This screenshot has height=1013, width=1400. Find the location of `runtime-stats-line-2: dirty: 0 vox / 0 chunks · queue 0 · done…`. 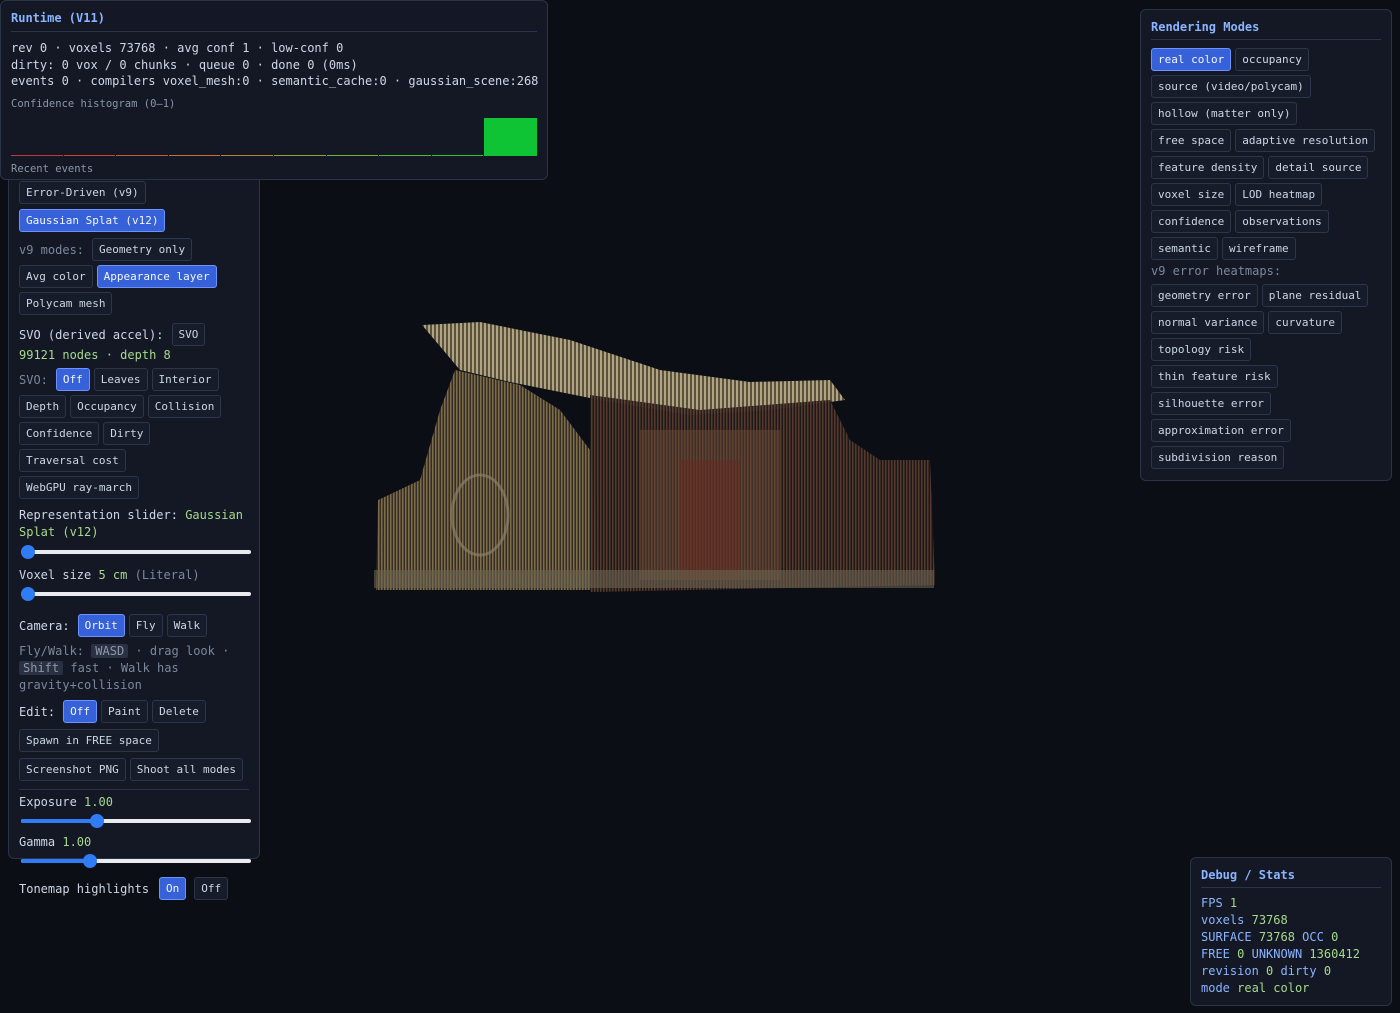

runtime-stats-line-2: dirty: 0 vox / 0 chunks · queue 0 · done… is located at coordinates (184, 64).